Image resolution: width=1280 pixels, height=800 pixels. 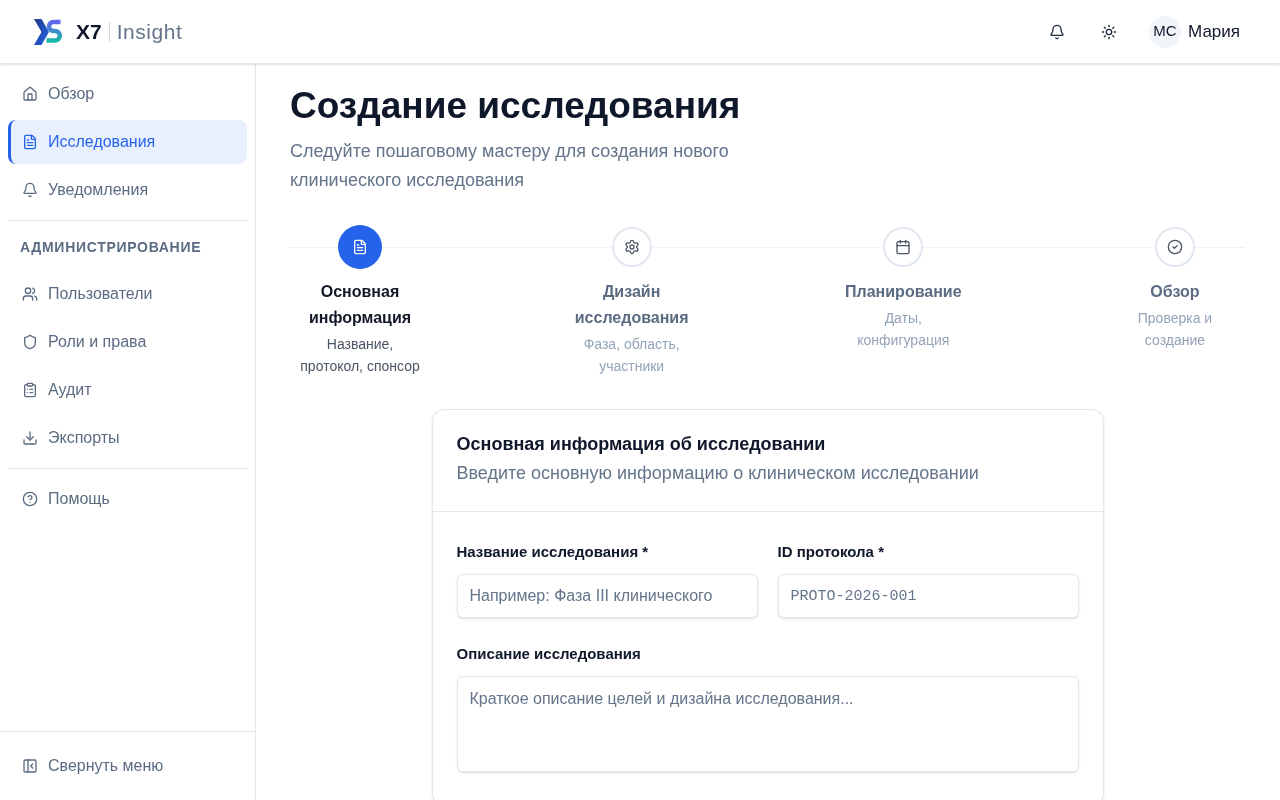 I want to click on section-heading: АДМИНИСТРИРОВАНИЕ, so click(x=111, y=247).